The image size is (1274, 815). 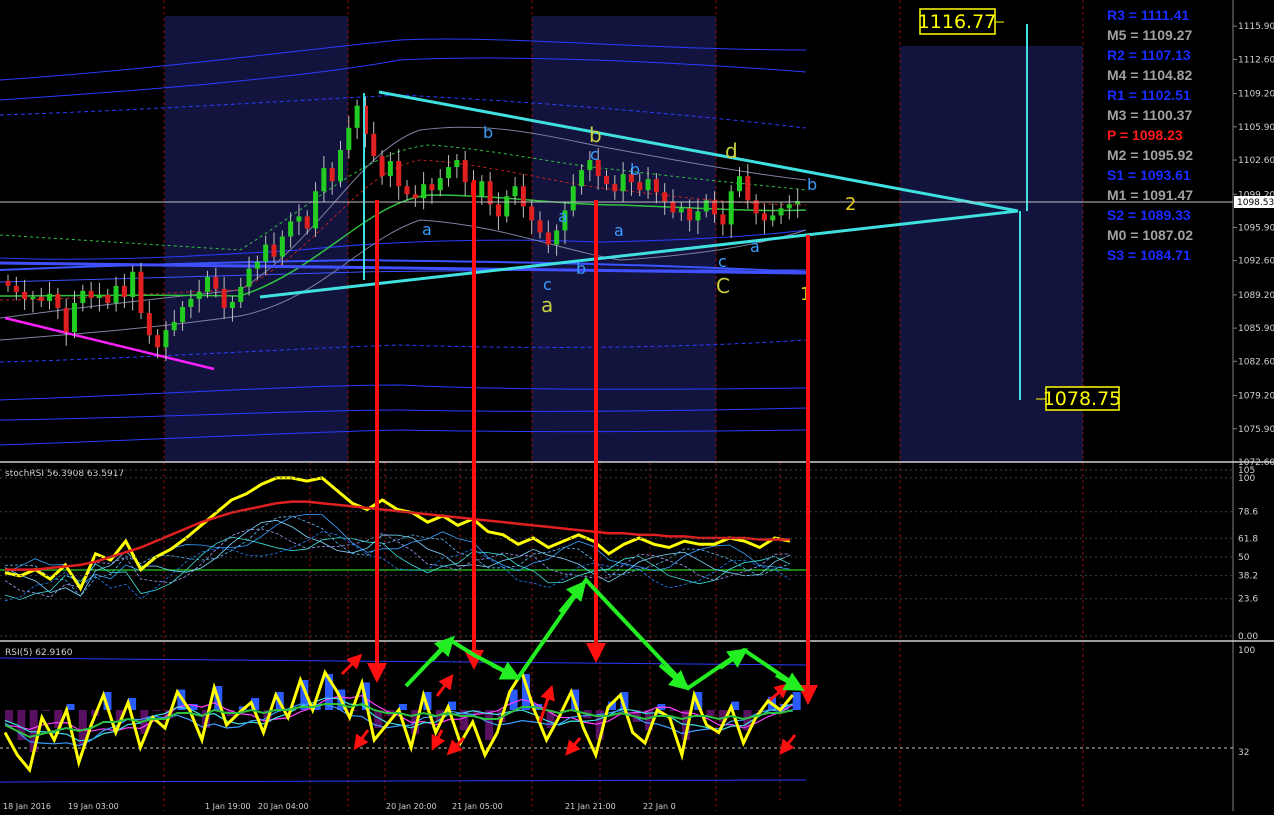 I want to click on price-tick-label-1: 1112.60, so click(x=1256, y=60).